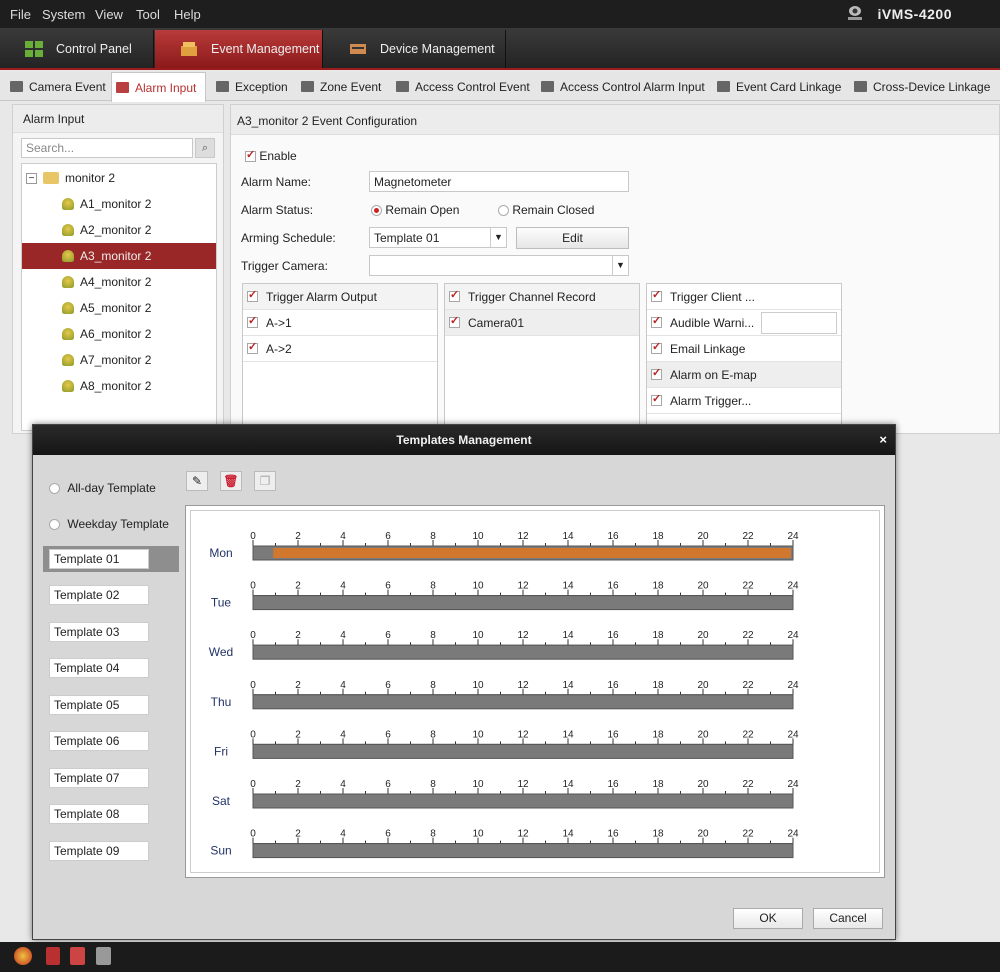 This screenshot has width=1000, height=972. I want to click on tree-item-a5: A5_monitor 2, so click(119, 308).